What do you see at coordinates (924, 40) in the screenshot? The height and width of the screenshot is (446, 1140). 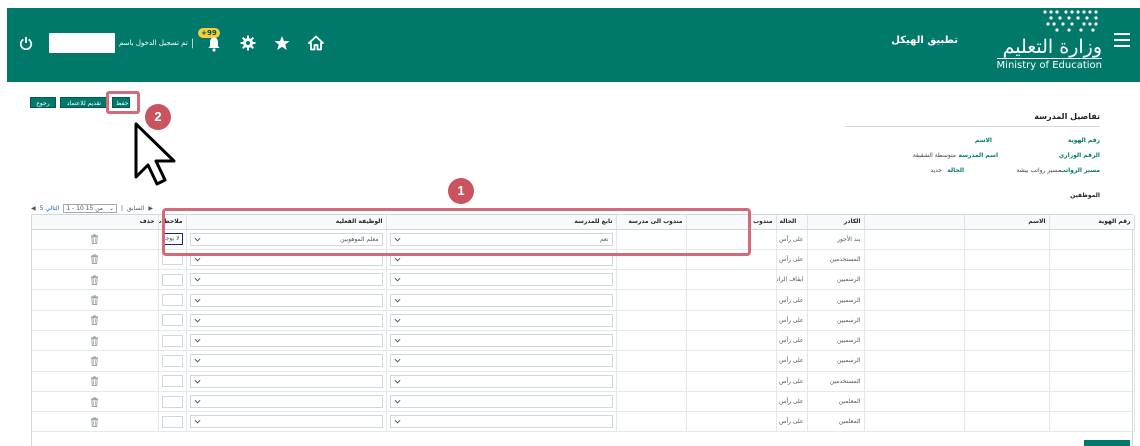 I see `app-title: تطبيق الهيكل` at bounding box center [924, 40].